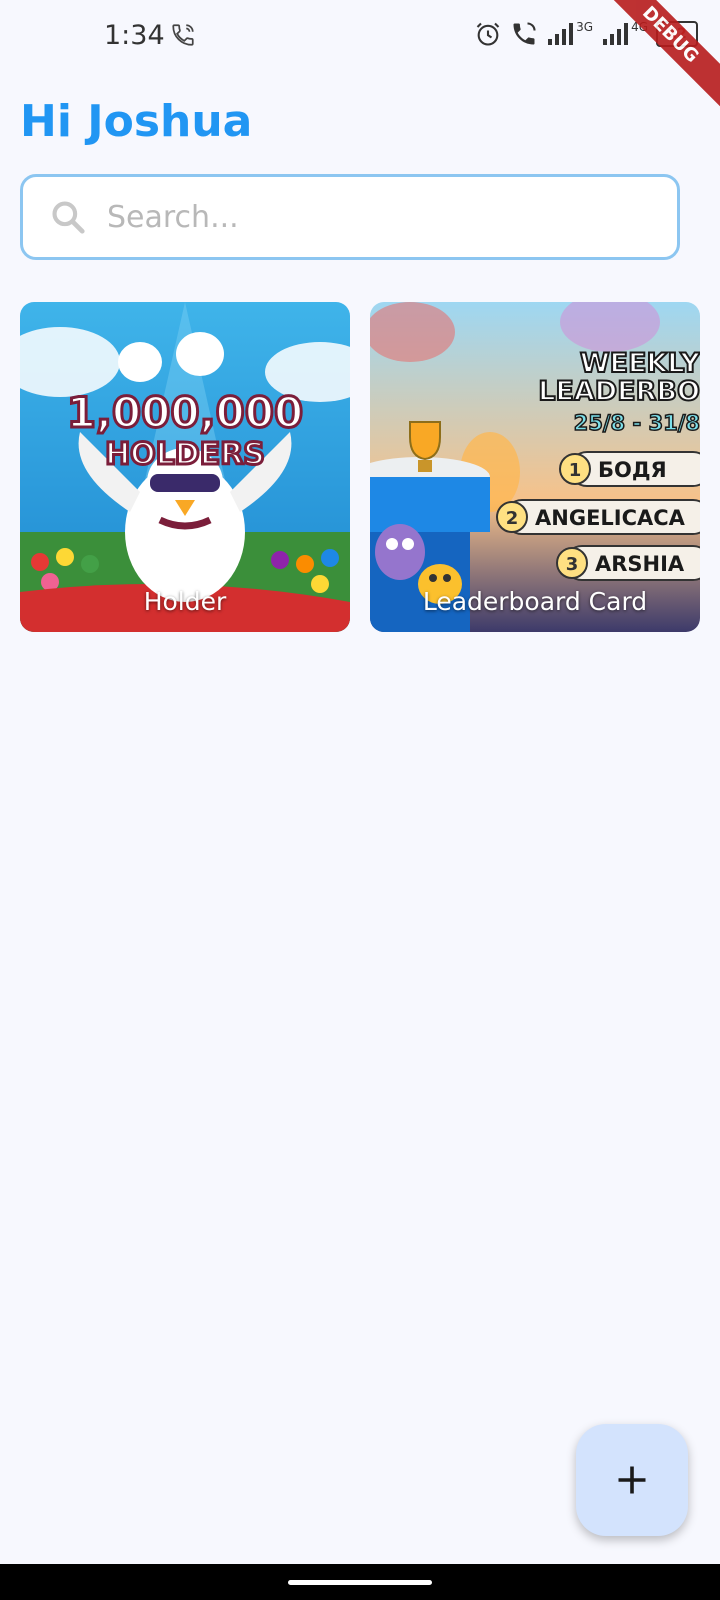  Describe the element at coordinates (68, 217) in the screenshot. I see `search-icon` at that location.